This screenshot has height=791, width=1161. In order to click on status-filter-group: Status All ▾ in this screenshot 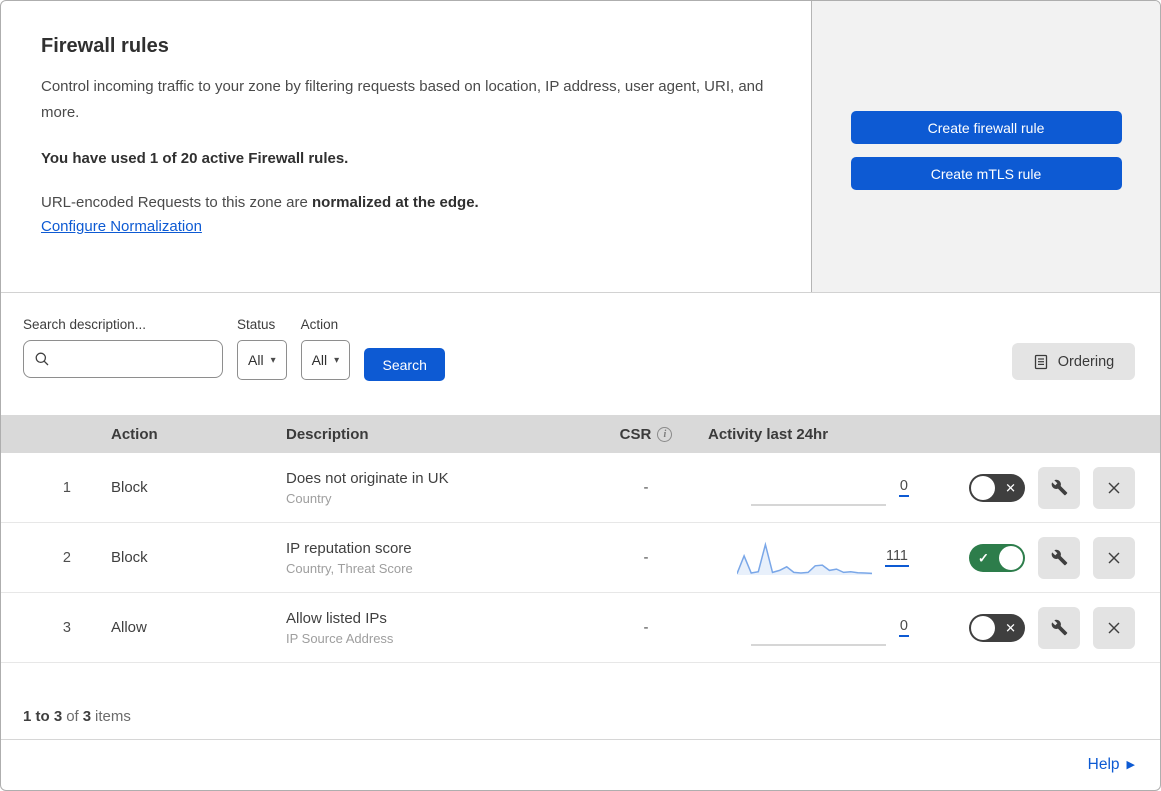, I will do `click(262, 348)`.